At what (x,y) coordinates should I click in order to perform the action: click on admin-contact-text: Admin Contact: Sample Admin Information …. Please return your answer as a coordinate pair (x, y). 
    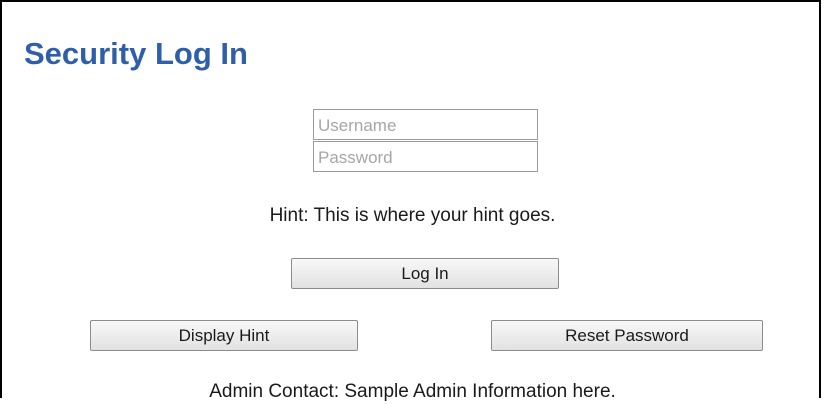
    Looking at the image, I should click on (412, 391).